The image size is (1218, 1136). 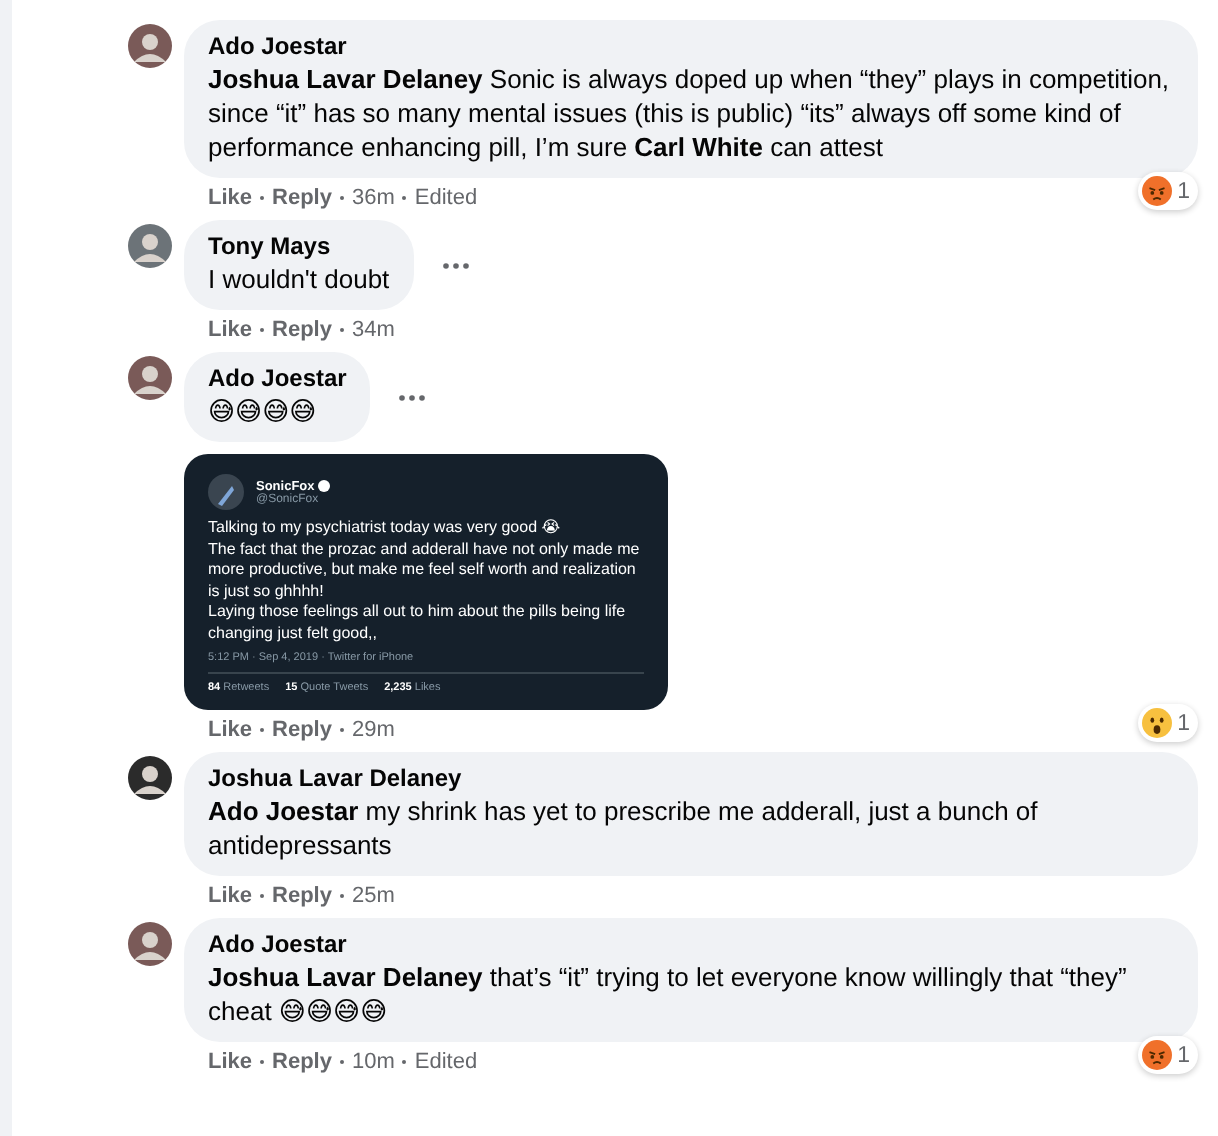 I want to click on comment-text: 😅😅😅😅, so click(x=263, y=411).